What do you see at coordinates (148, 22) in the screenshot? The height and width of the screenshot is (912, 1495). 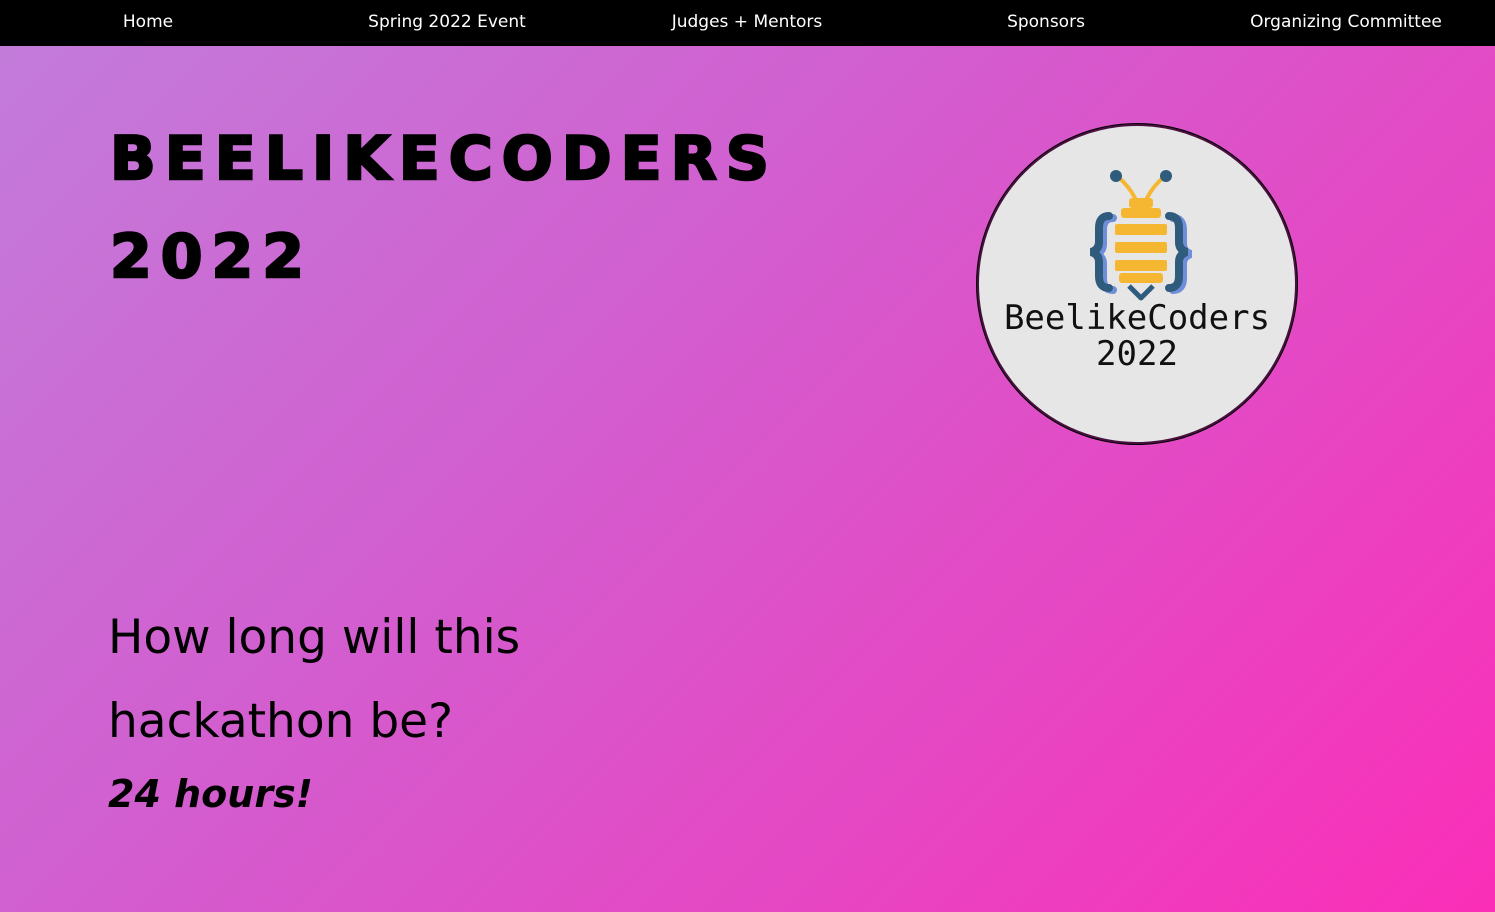 I see `nav-link-home: Home` at bounding box center [148, 22].